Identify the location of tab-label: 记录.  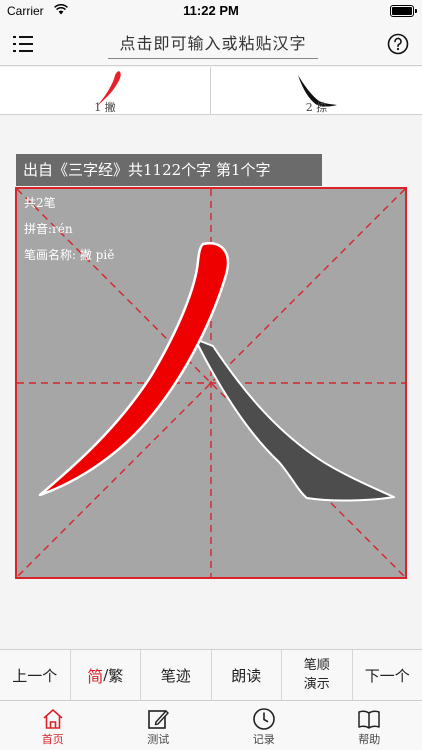
(263, 739).